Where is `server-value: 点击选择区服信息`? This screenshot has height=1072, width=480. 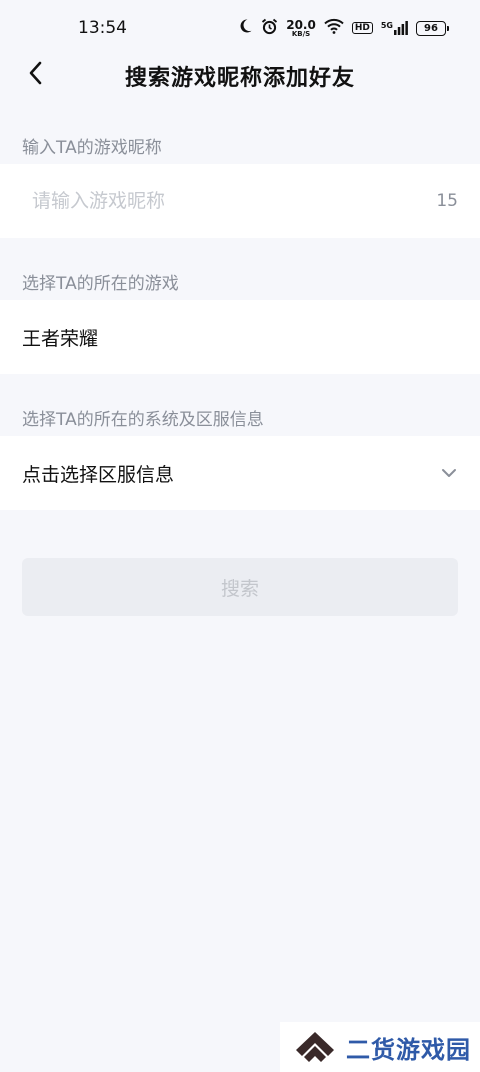 server-value: 点击选择区服信息 is located at coordinates (98, 474).